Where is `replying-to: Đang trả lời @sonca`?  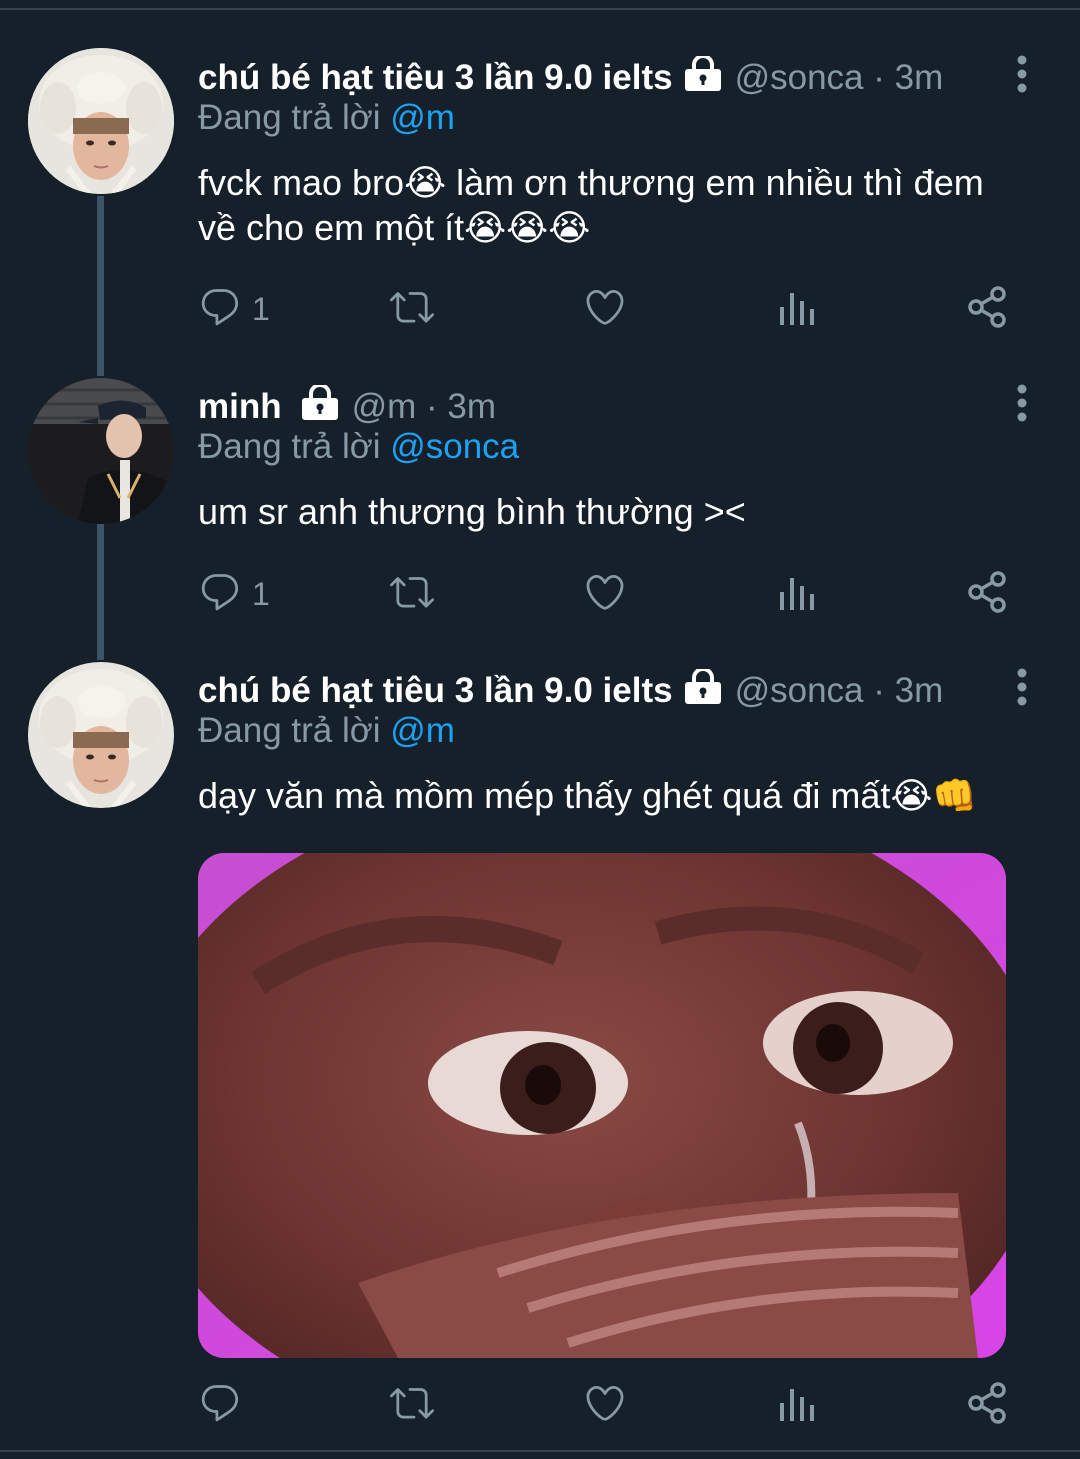 replying-to: Đang trả lời @sonca is located at coordinates (358, 447).